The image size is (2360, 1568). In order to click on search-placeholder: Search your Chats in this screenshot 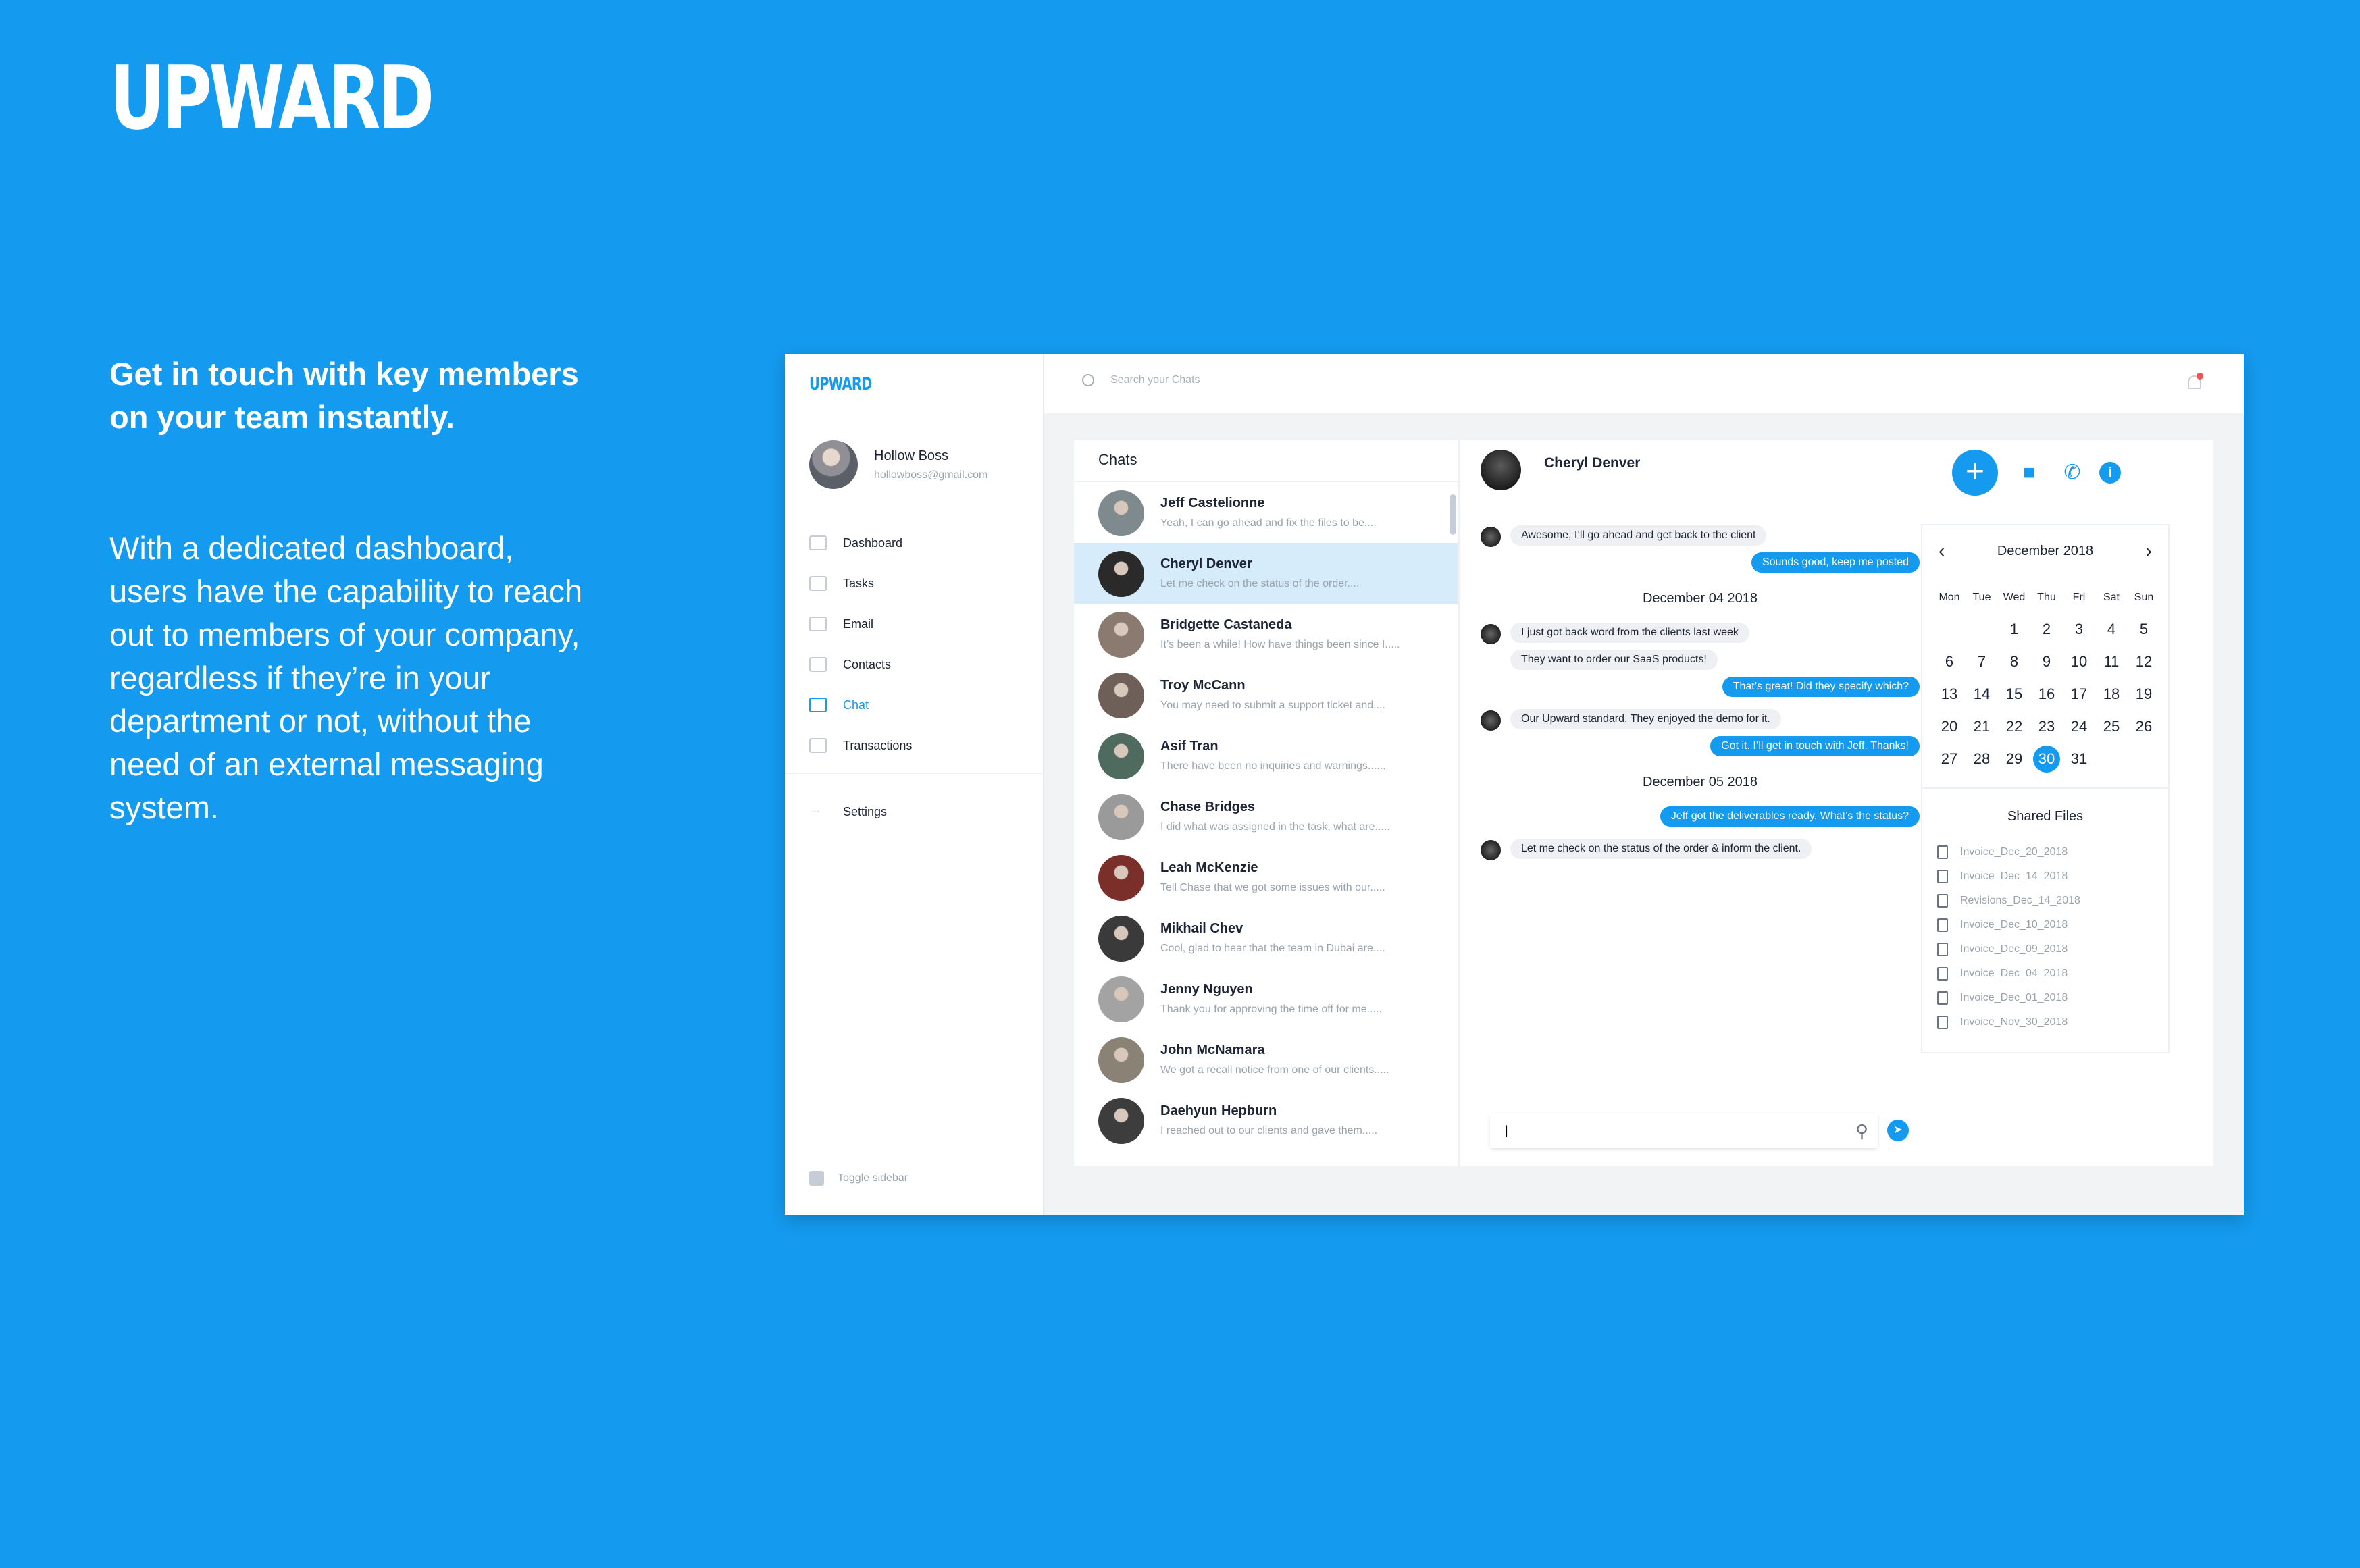, I will do `click(1155, 380)`.